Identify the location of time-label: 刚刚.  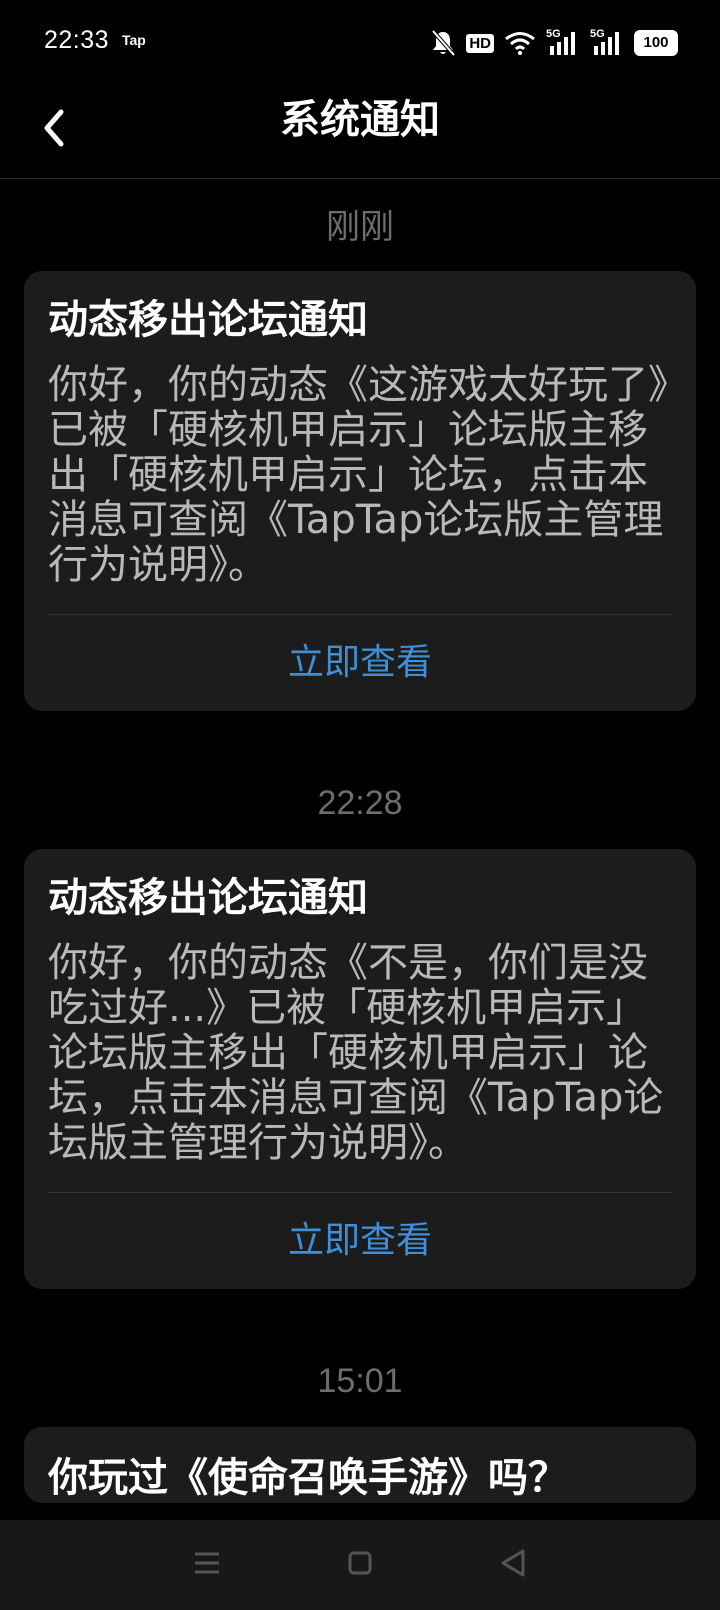
(360, 227).